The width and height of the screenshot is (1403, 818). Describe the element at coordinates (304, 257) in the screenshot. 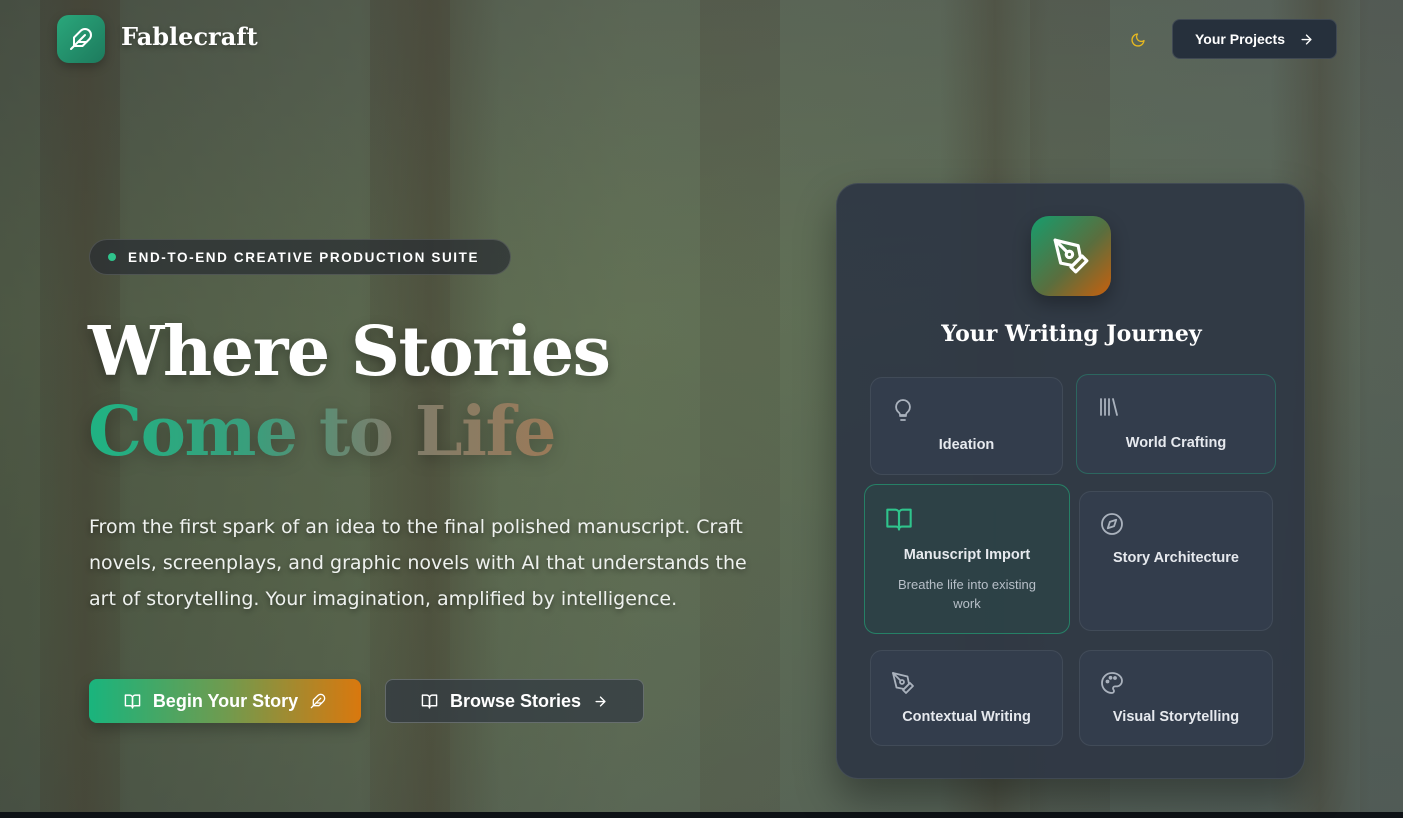

I see `suite-badge-label: END-TO-END CREATIVE PRODUCTION SUITE` at that location.